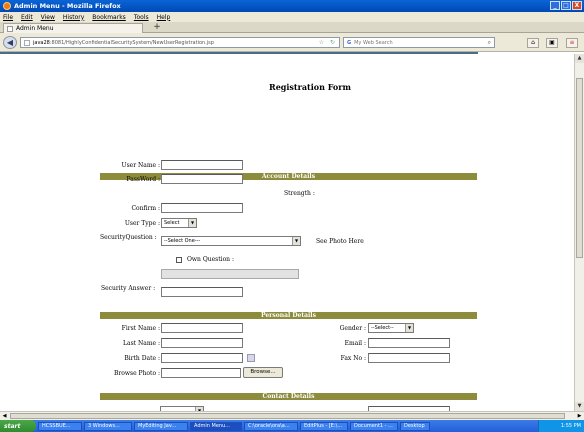 Image resolution: width=584 pixels, height=432 pixels. I want to click on user-type-value: Select, so click(172, 223).